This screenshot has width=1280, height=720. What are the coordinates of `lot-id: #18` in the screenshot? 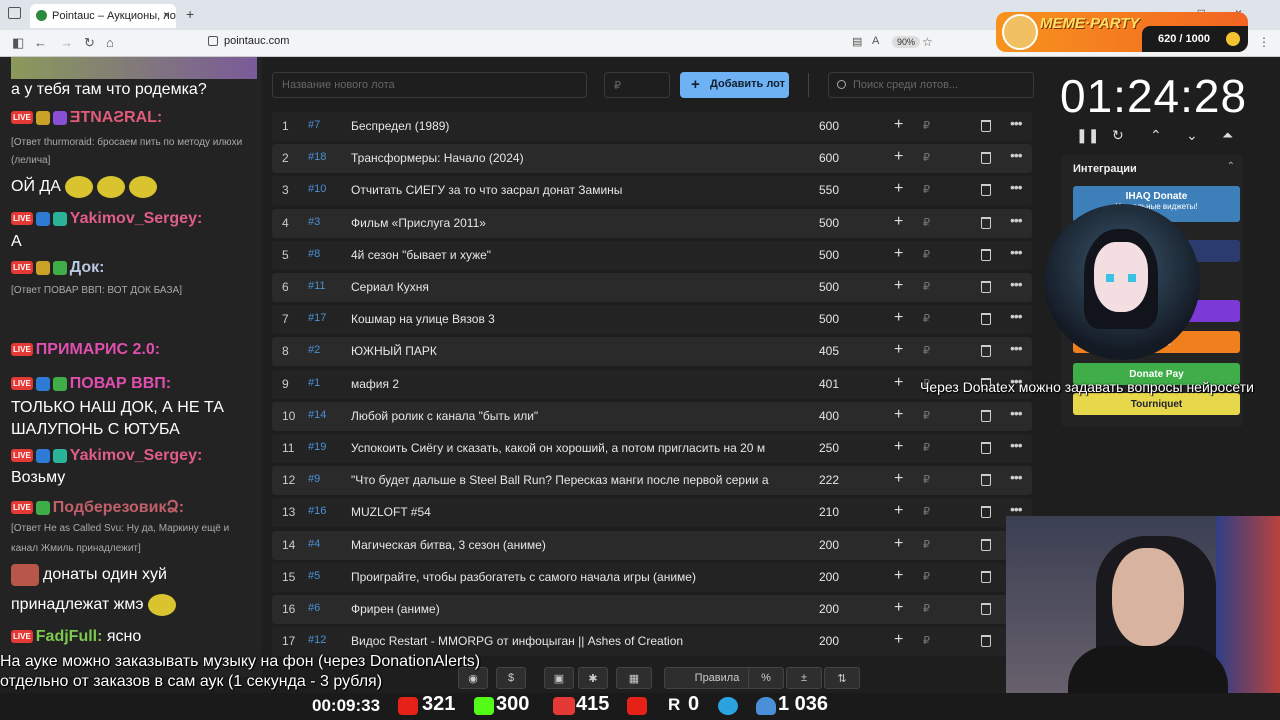 It's located at (317, 157).